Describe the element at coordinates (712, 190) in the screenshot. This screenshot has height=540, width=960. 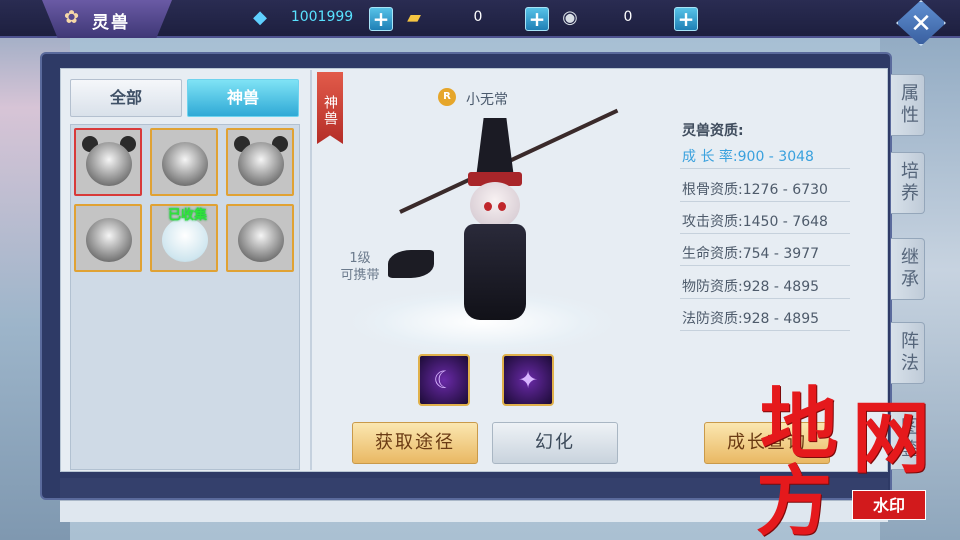
I see `stat-label: 根骨资质:` at that location.